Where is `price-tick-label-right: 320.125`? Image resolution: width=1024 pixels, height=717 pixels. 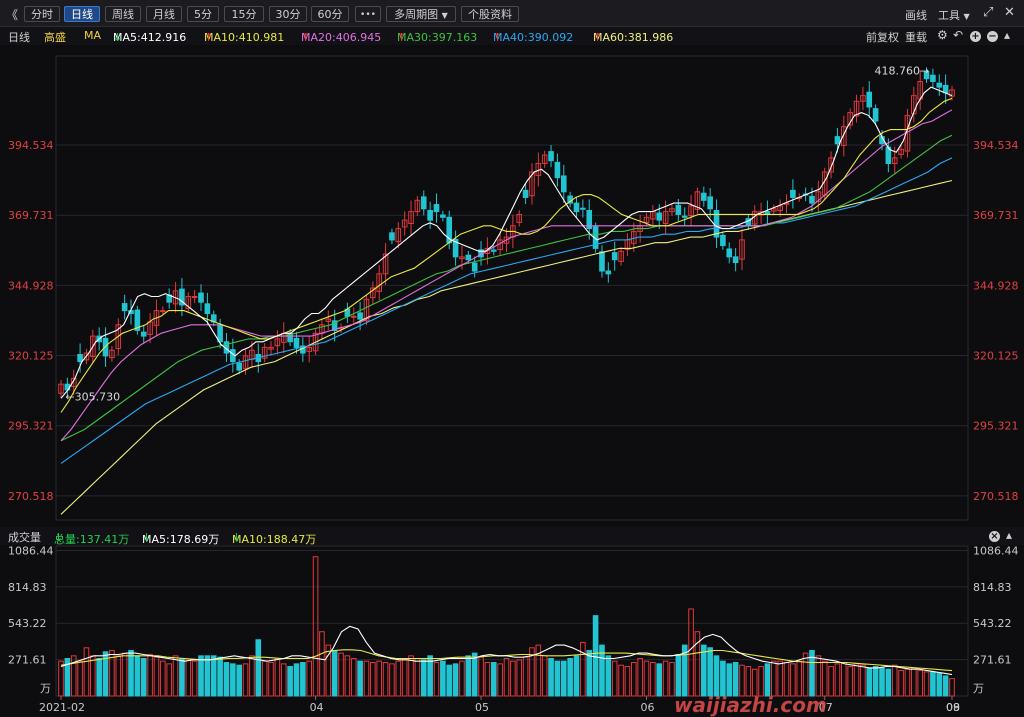 price-tick-label-right: 320.125 is located at coordinates (996, 356).